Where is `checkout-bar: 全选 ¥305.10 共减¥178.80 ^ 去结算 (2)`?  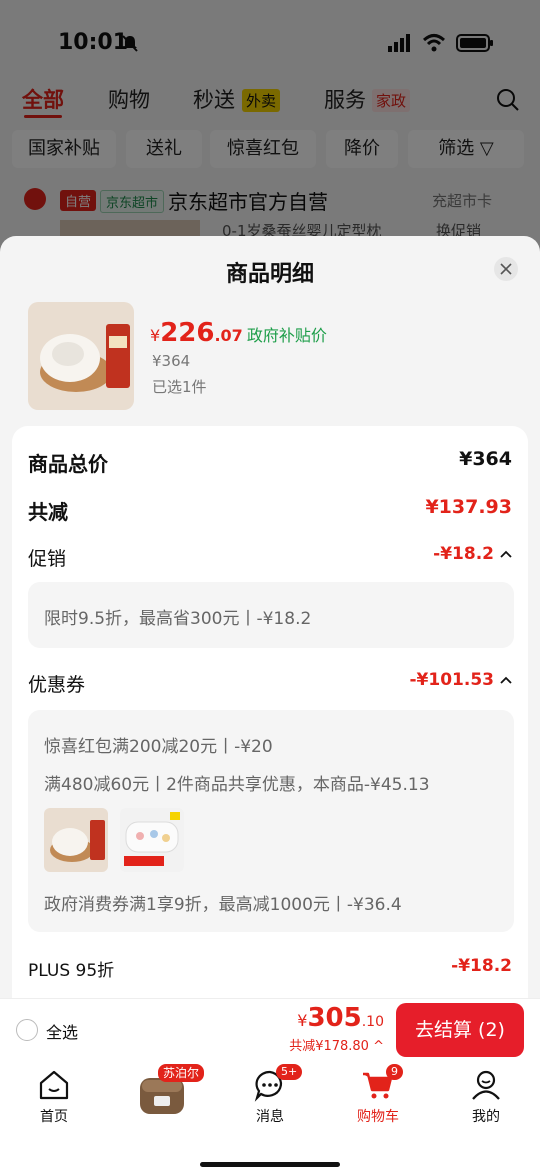
checkout-bar: 全选 ¥305.10 共减¥178.80 ^ 去结算 (2) is located at coordinates (270, 1029).